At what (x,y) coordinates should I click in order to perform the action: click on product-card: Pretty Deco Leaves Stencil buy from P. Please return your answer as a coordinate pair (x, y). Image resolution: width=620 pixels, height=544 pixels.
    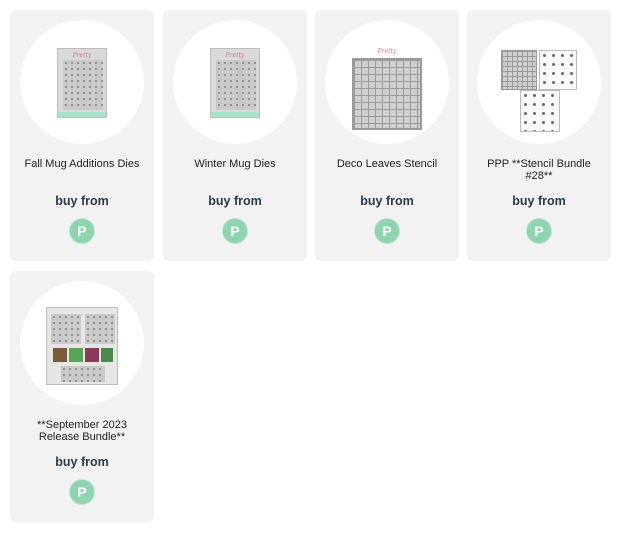
    Looking at the image, I should click on (387, 135).